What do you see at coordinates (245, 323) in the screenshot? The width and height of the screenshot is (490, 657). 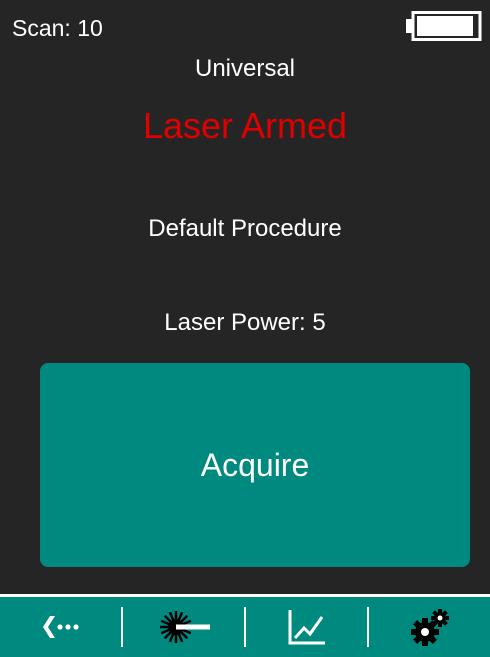 I see `laser-power-label: Laser Power: 5` at bounding box center [245, 323].